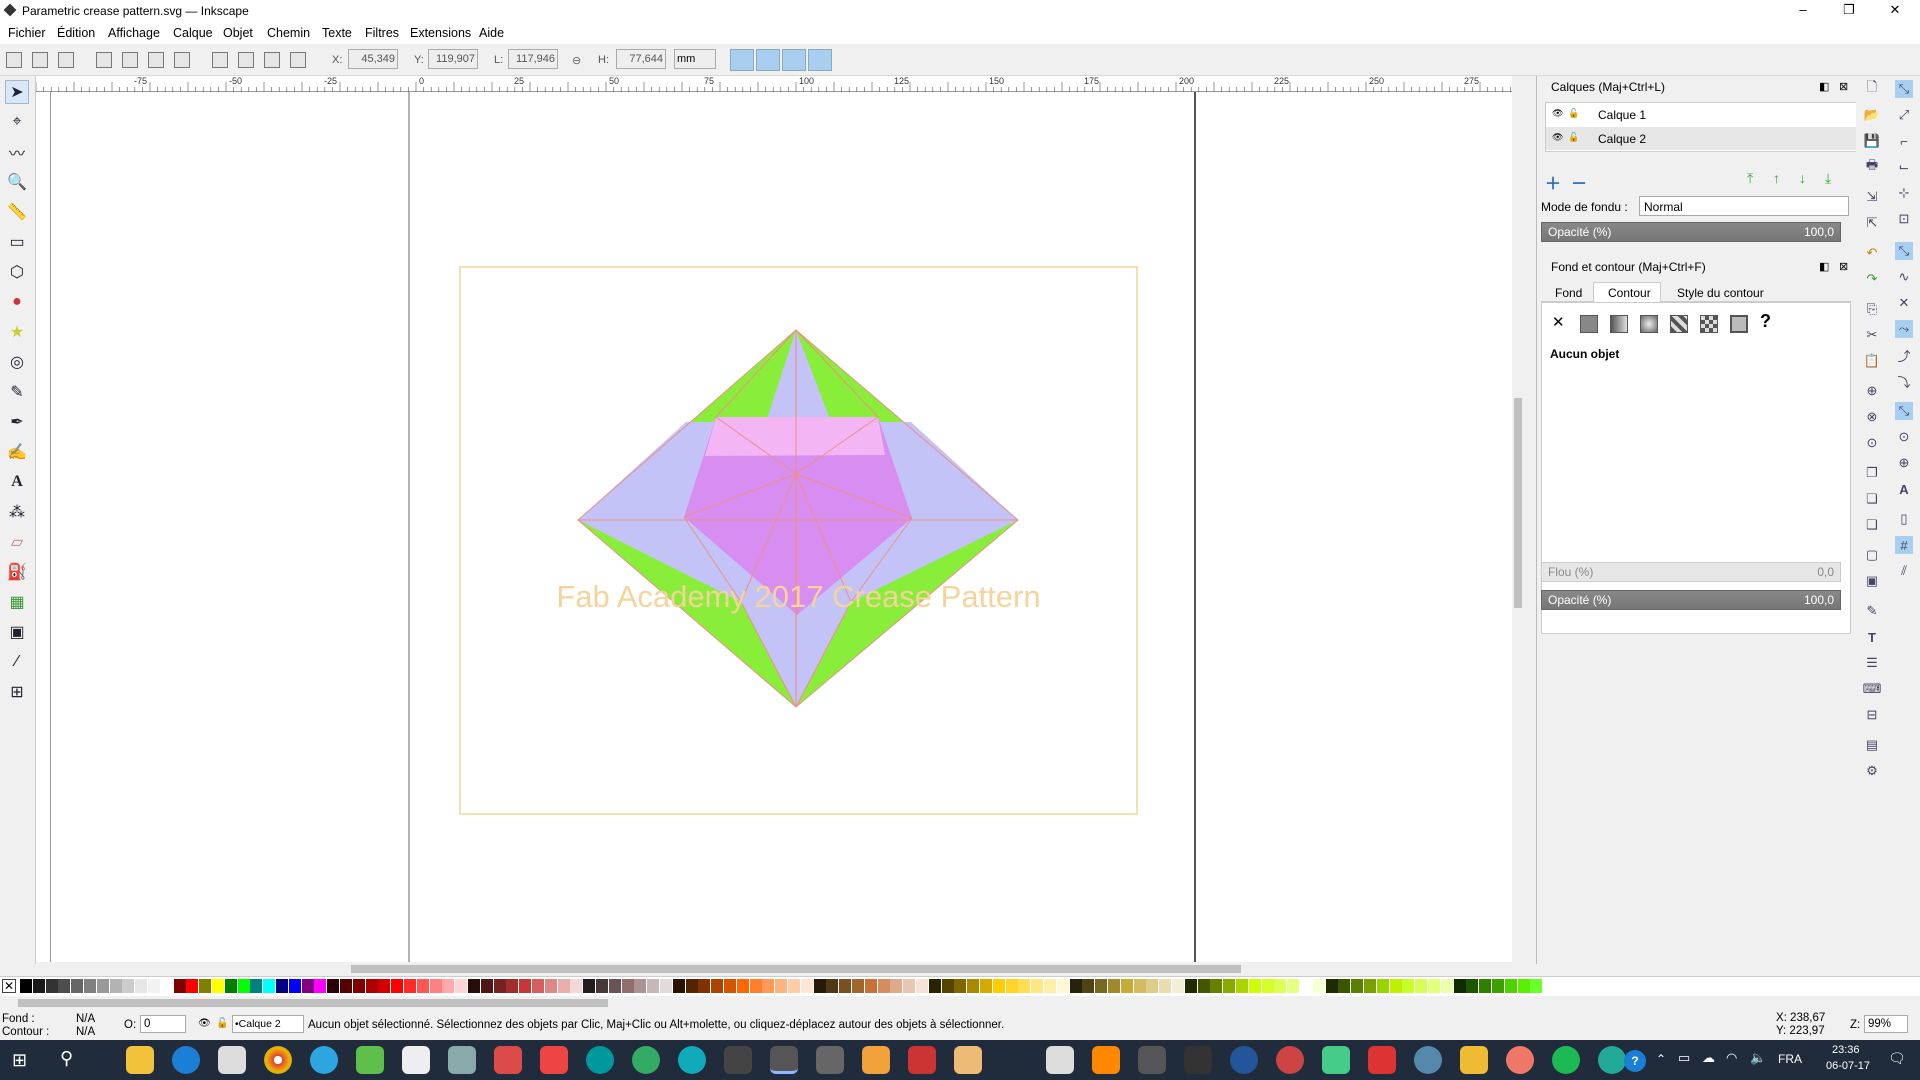 The width and height of the screenshot is (1920, 1080). What do you see at coordinates (784, 1060) in the screenshot?
I see `inkscape-taskbar-icon` at bounding box center [784, 1060].